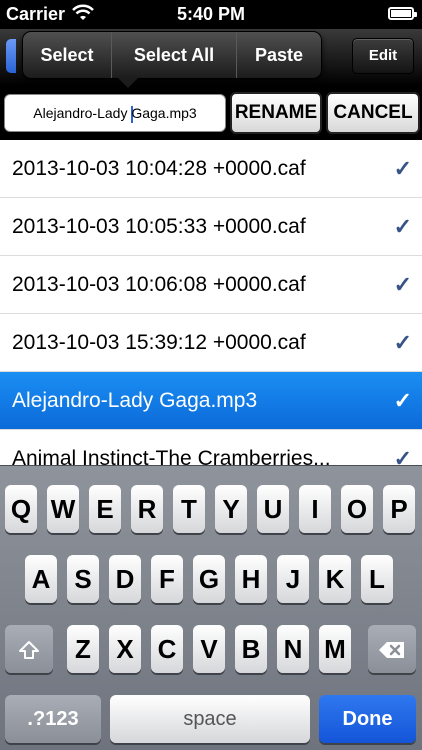 The image size is (422, 750). What do you see at coordinates (125, 579) in the screenshot?
I see `key-d: D` at bounding box center [125, 579].